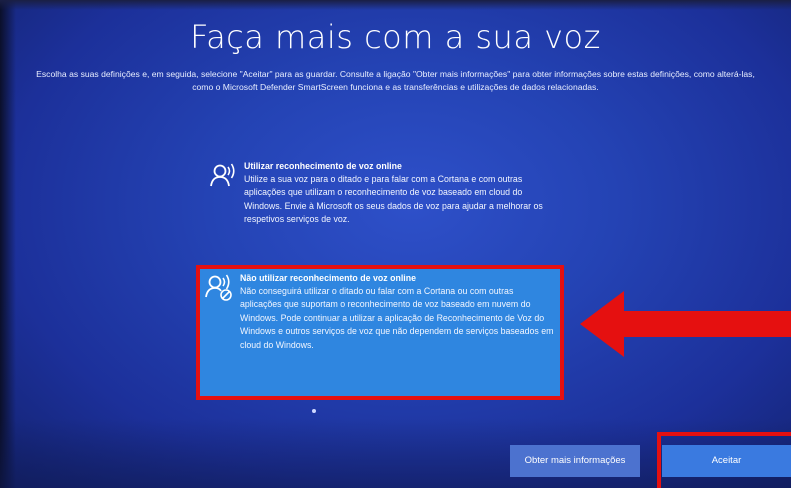 This screenshot has height=488, width=791. Describe the element at coordinates (724, 460) in the screenshot. I see `annotation-accept-box` at that location.